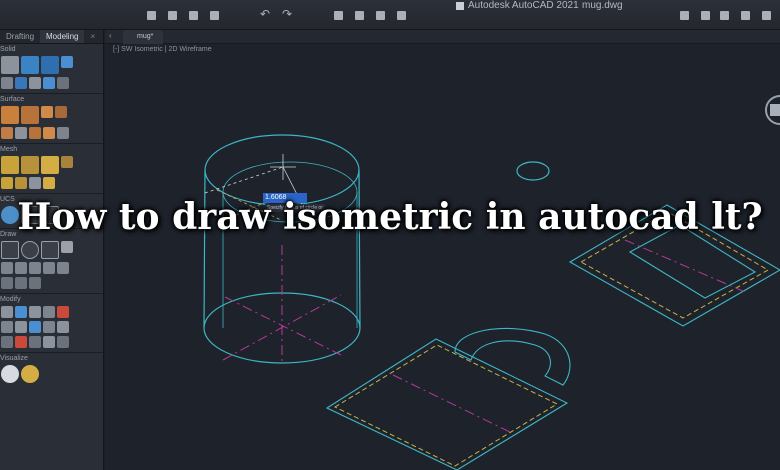 The height and width of the screenshot is (470, 780). Describe the element at coordinates (7, 283) in the screenshot. I see `point-icon` at that location.